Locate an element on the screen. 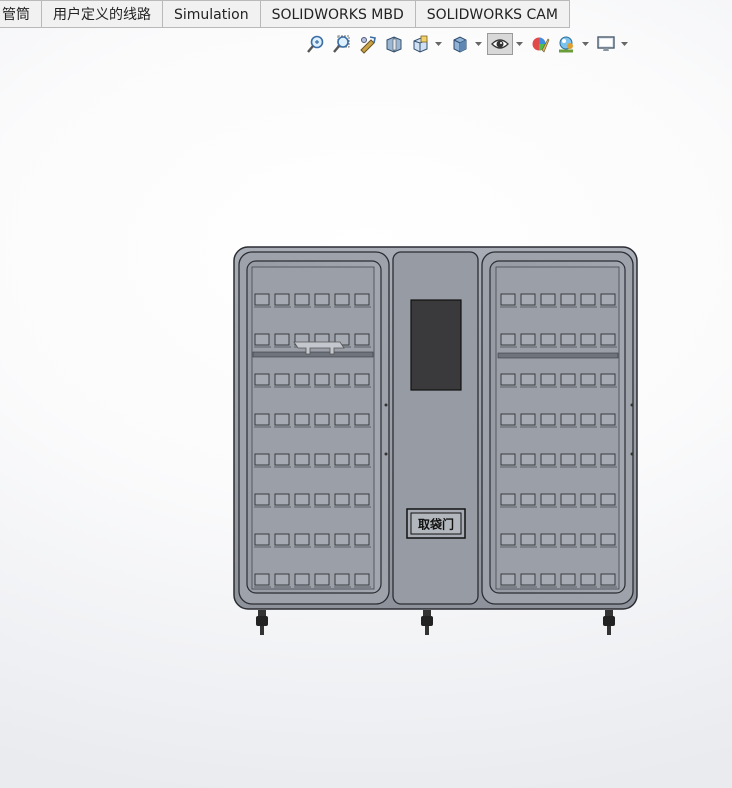 This screenshot has width=732, height=788. section-view-icon is located at coordinates (394, 44).